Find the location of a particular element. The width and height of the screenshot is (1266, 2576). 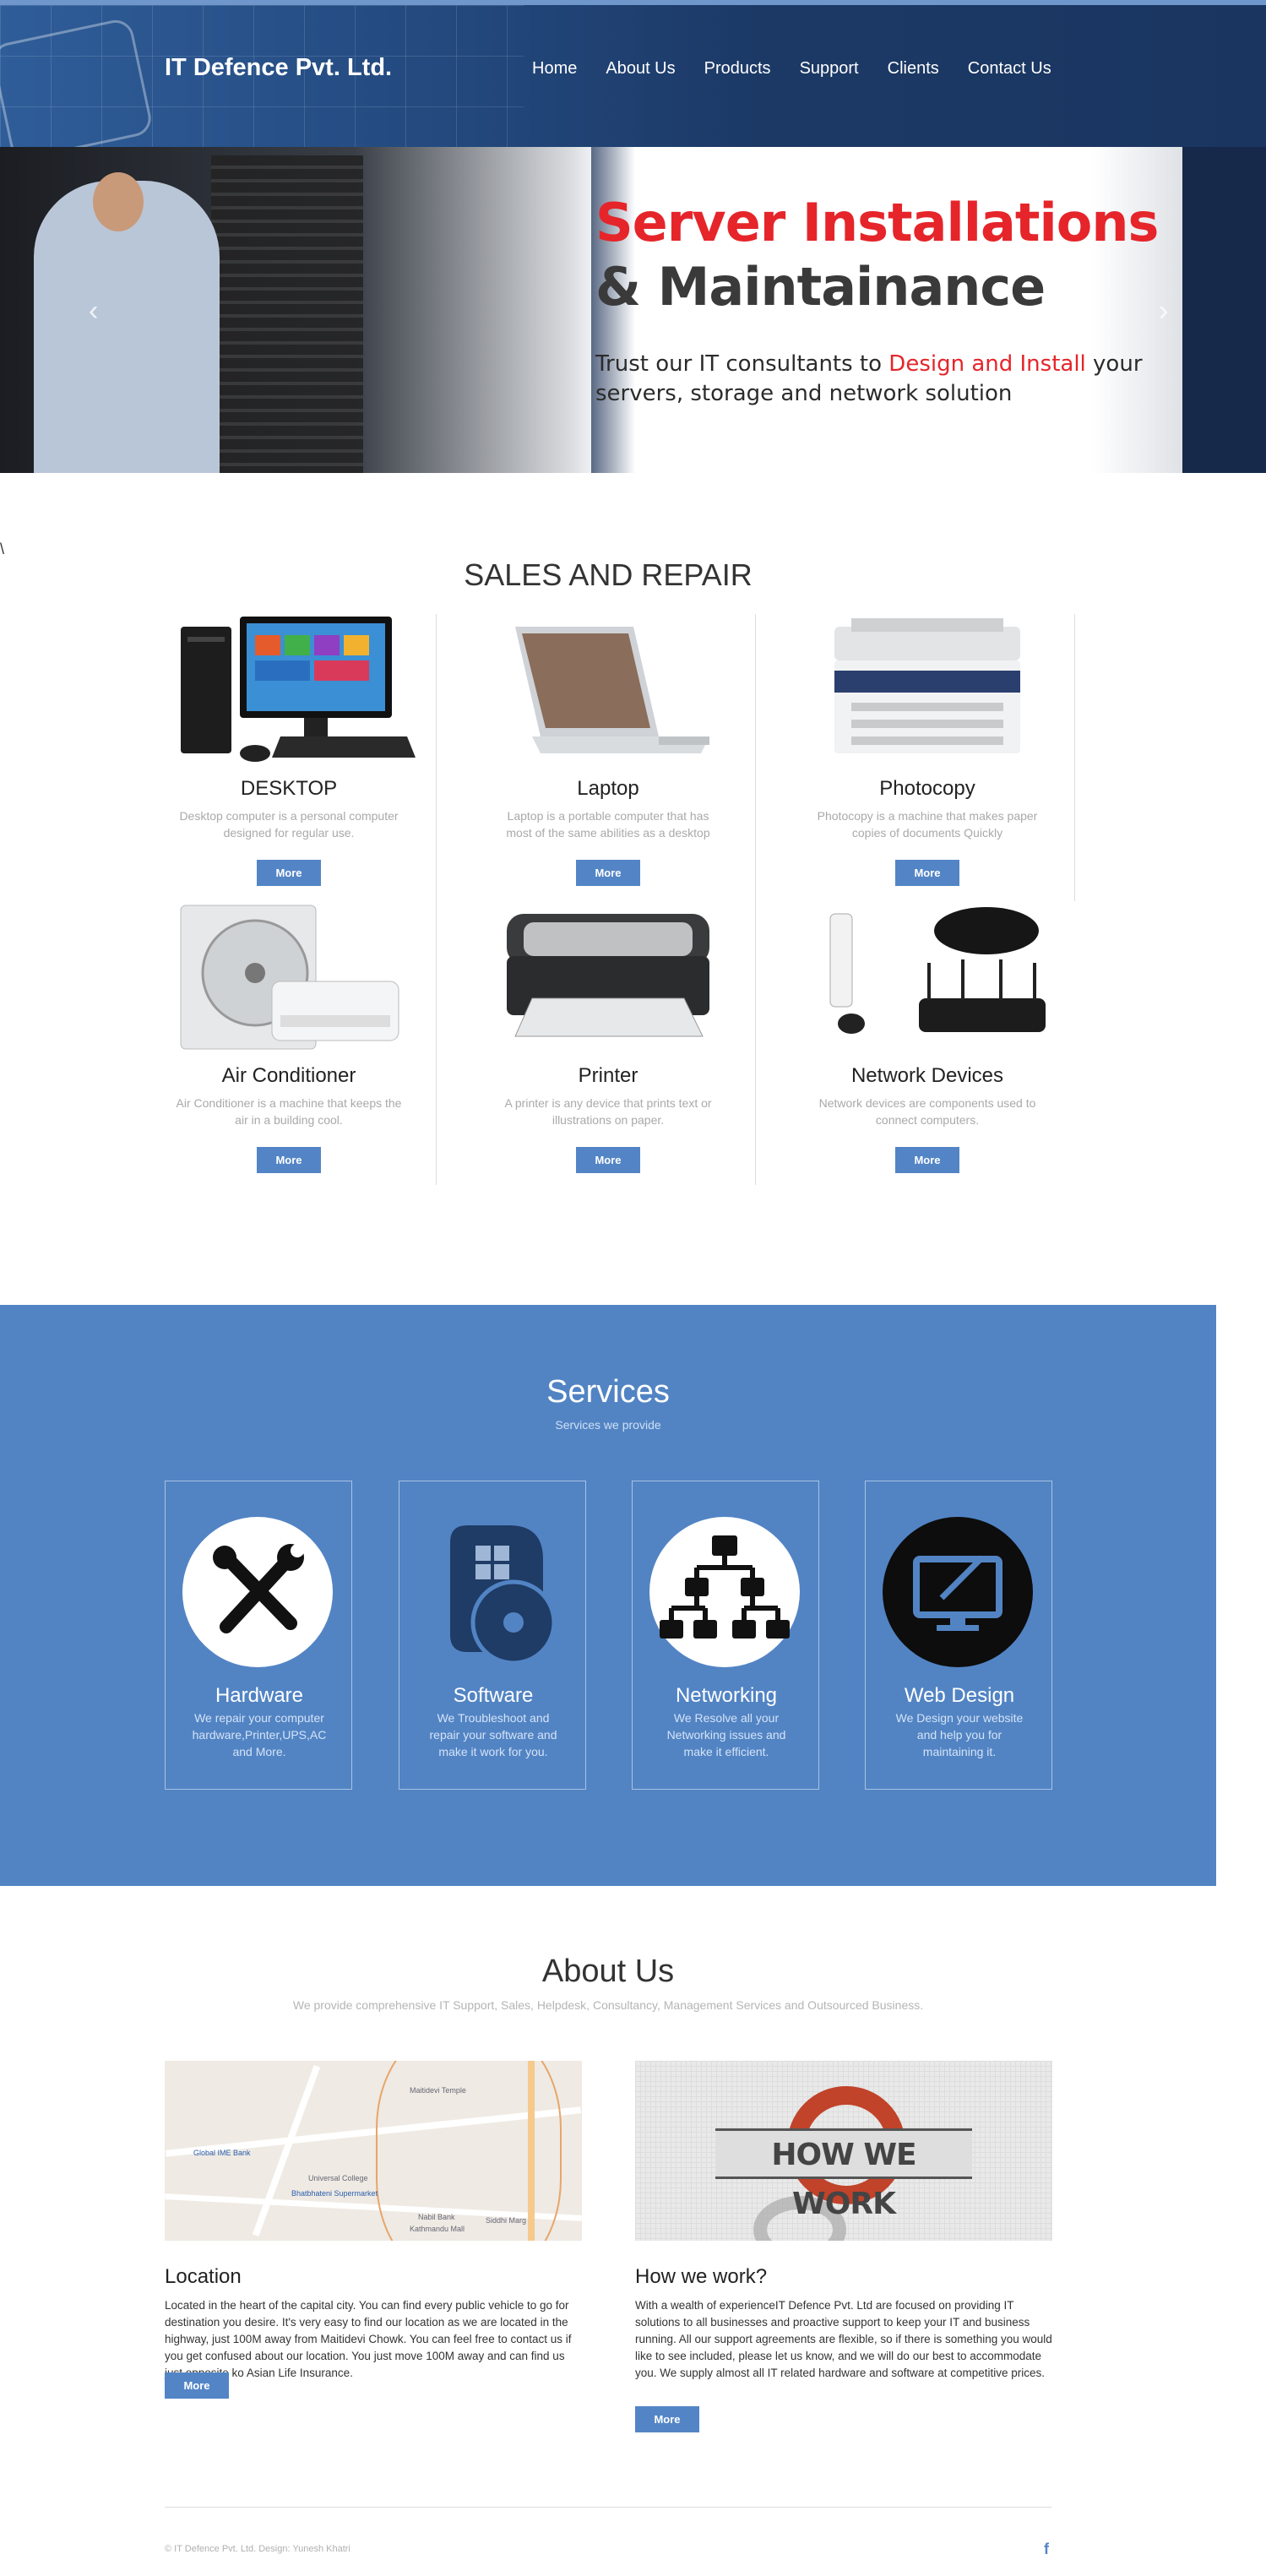

map-highway is located at coordinates (531, 2151).